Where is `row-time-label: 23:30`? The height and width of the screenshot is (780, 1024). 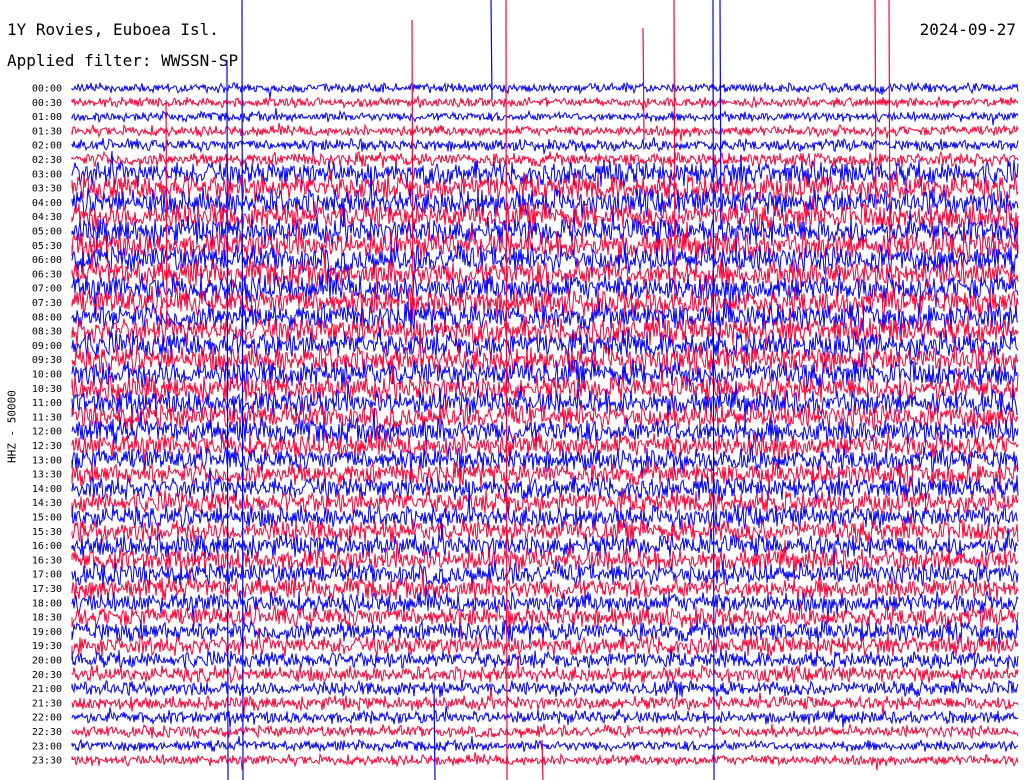 row-time-label: 23:30 is located at coordinates (47, 761).